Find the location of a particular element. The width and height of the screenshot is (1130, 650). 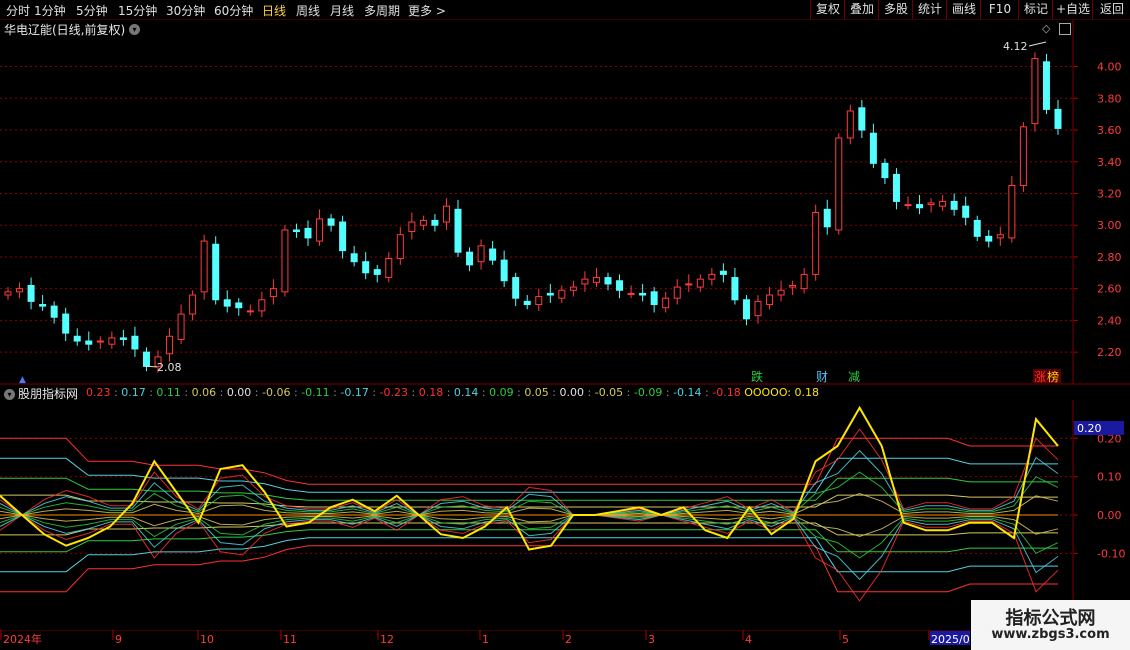

add-watchlist-button: +自选 is located at coordinates (1072, 9).